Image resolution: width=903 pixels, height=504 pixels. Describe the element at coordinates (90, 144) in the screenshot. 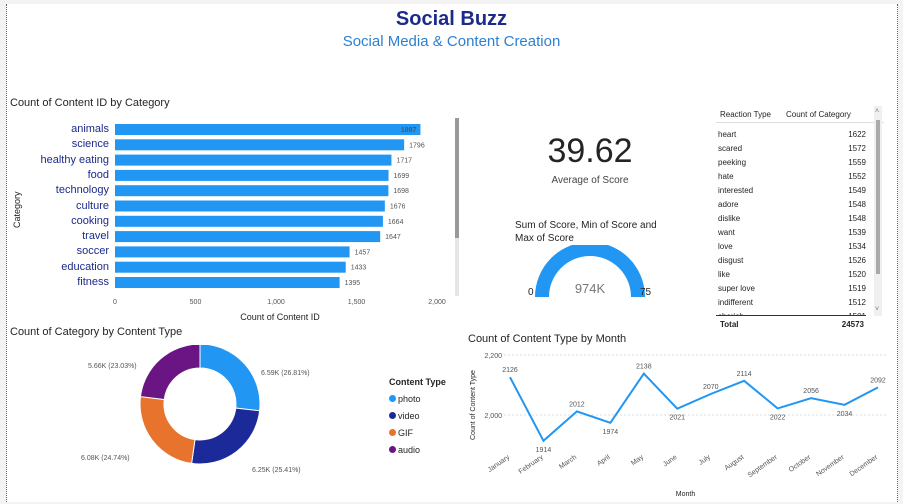

I see `category-label: science` at that location.